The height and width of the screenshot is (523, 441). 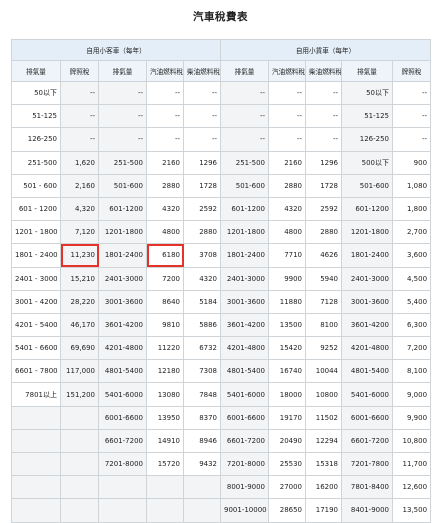 What do you see at coordinates (36, 232) in the screenshot?
I see `table-cell: 1201 - 1800` at bounding box center [36, 232].